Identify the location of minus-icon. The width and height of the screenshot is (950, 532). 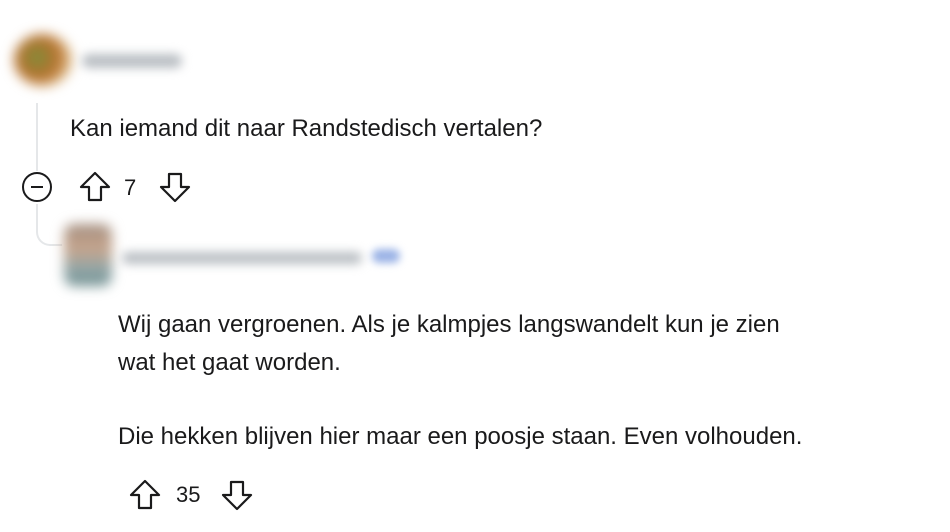
(37, 187).